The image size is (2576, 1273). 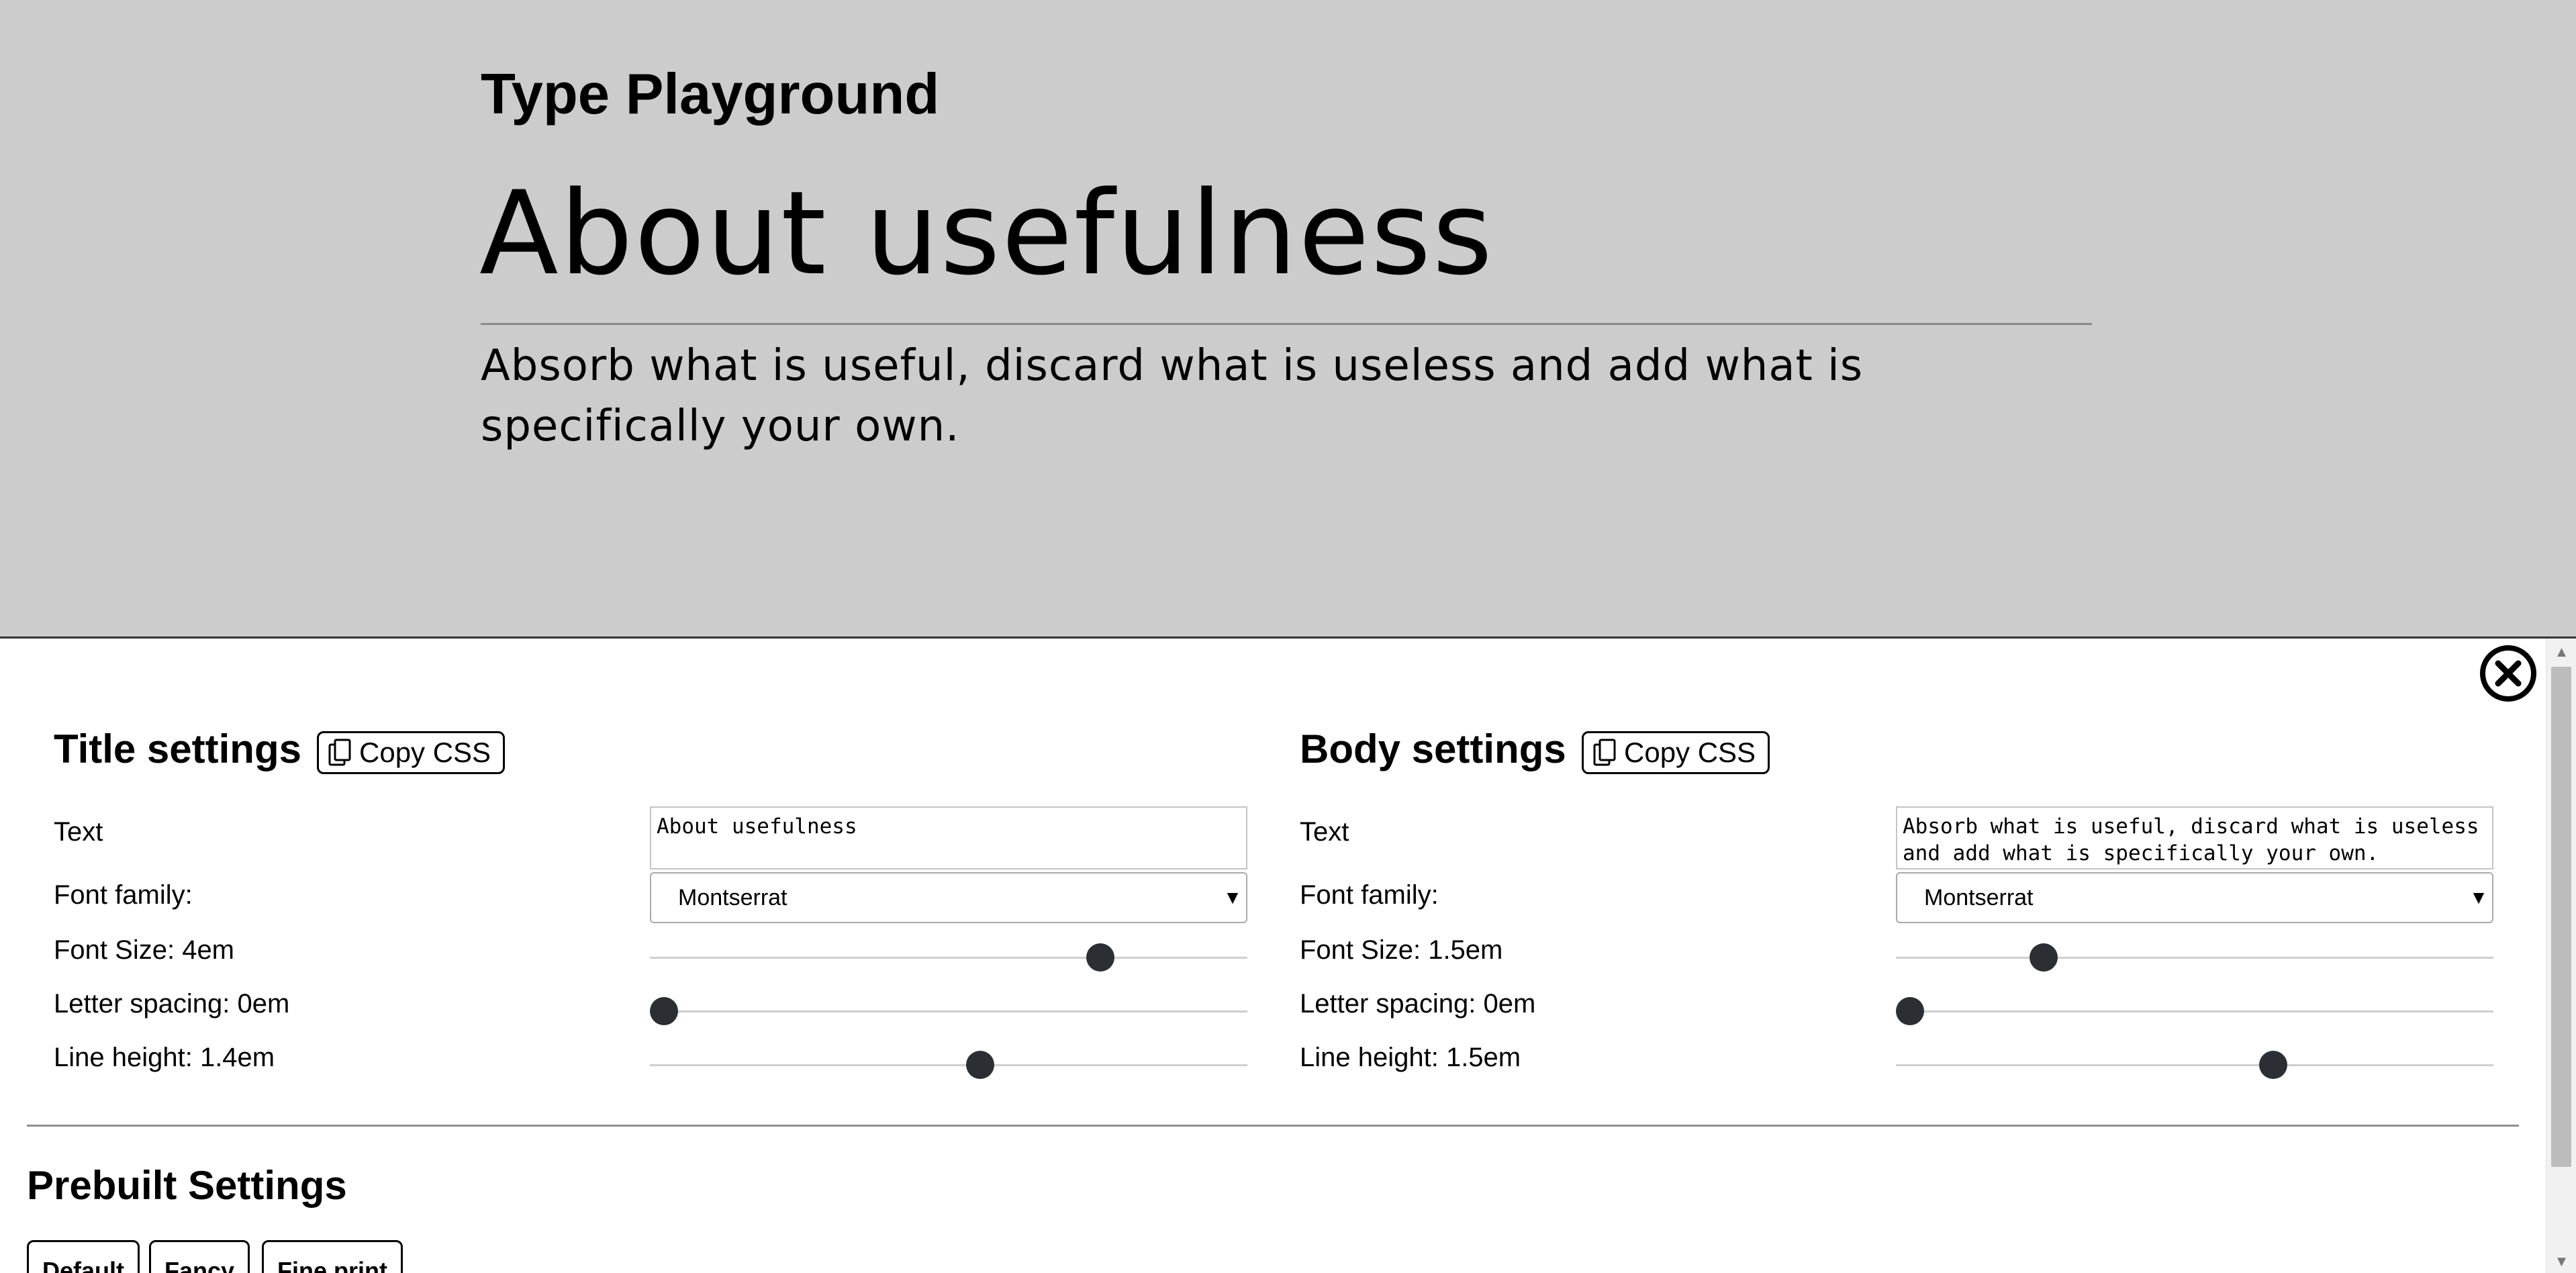 I want to click on panel-scrollbar: ▲ ▼, so click(x=2561, y=956).